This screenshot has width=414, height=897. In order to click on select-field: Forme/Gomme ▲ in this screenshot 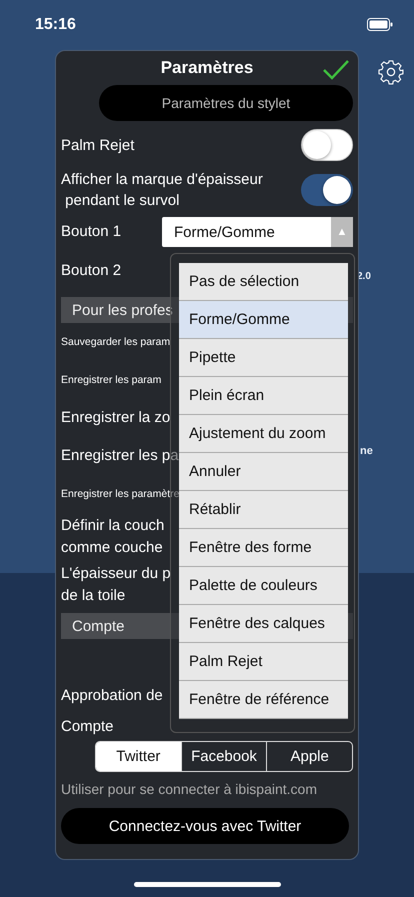, I will do `click(257, 232)`.